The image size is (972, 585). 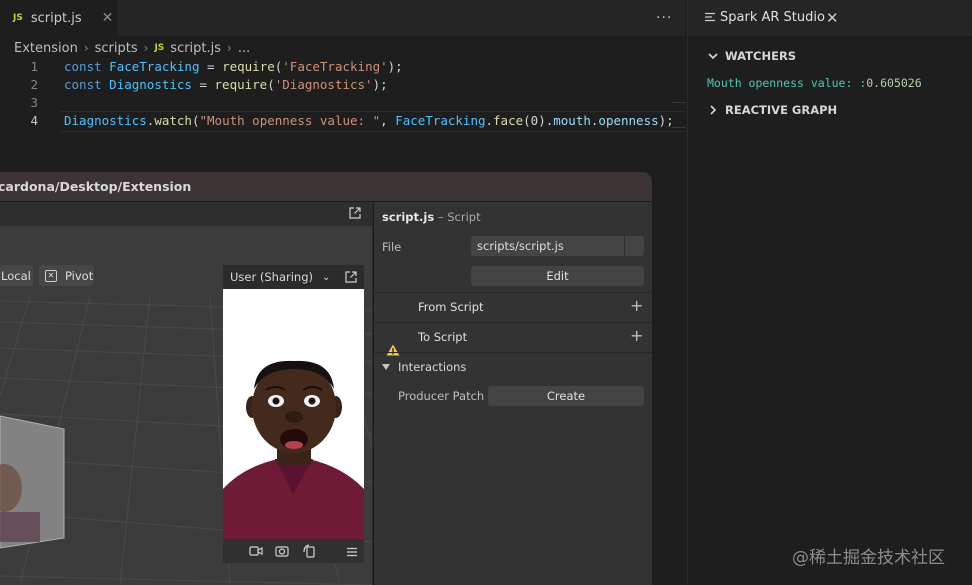 I want to click on code-token: 'Diagnostics', so click(x=323, y=84).